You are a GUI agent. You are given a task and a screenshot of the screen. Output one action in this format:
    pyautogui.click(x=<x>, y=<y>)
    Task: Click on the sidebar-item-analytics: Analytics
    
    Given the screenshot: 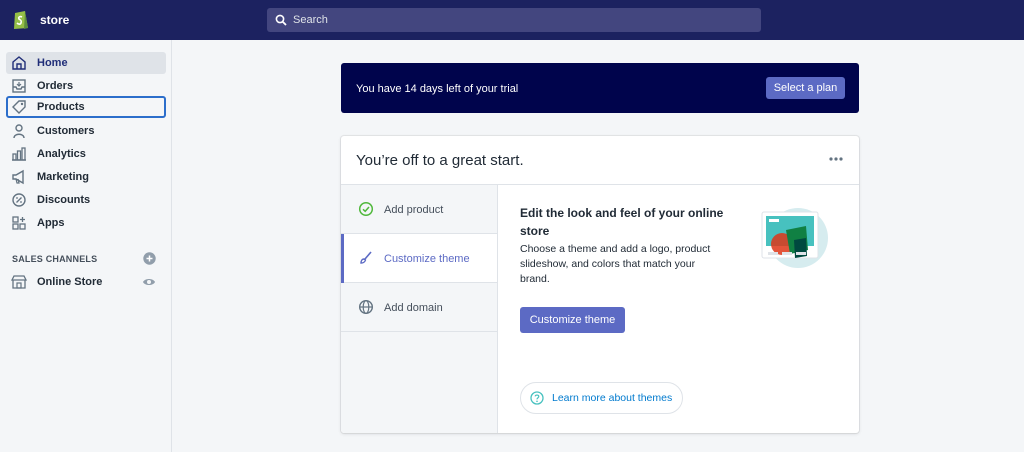 What is the action you would take?
    pyautogui.click(x=86, y=154)
    